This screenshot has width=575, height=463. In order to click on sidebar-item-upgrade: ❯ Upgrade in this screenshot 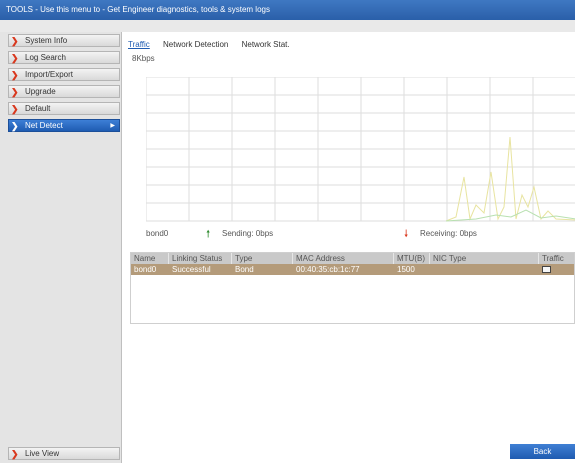, I will do `click(64, 91)`.